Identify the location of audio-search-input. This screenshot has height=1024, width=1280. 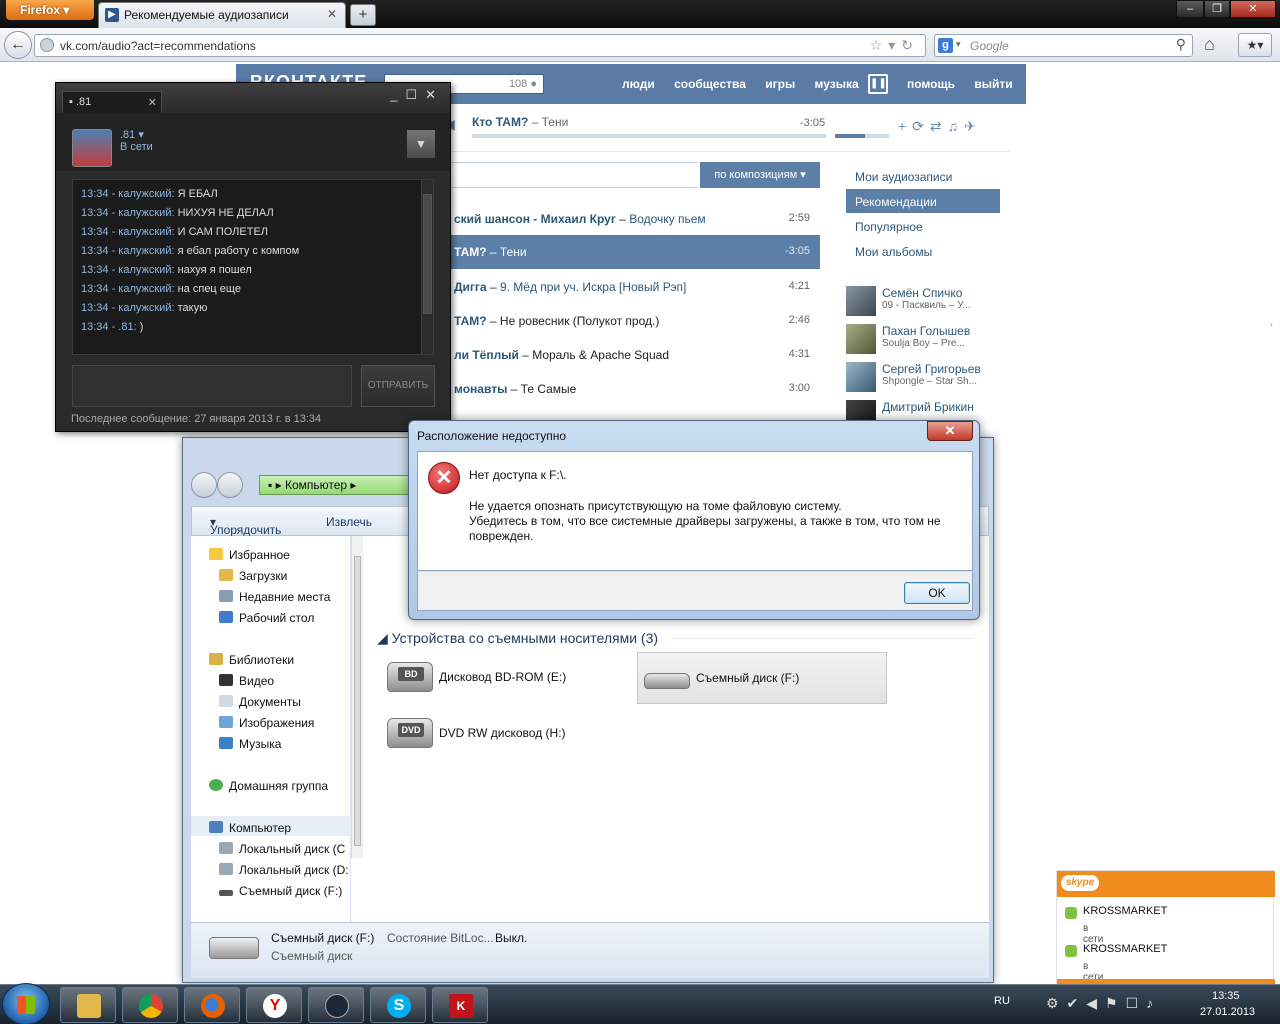
(569, 175).